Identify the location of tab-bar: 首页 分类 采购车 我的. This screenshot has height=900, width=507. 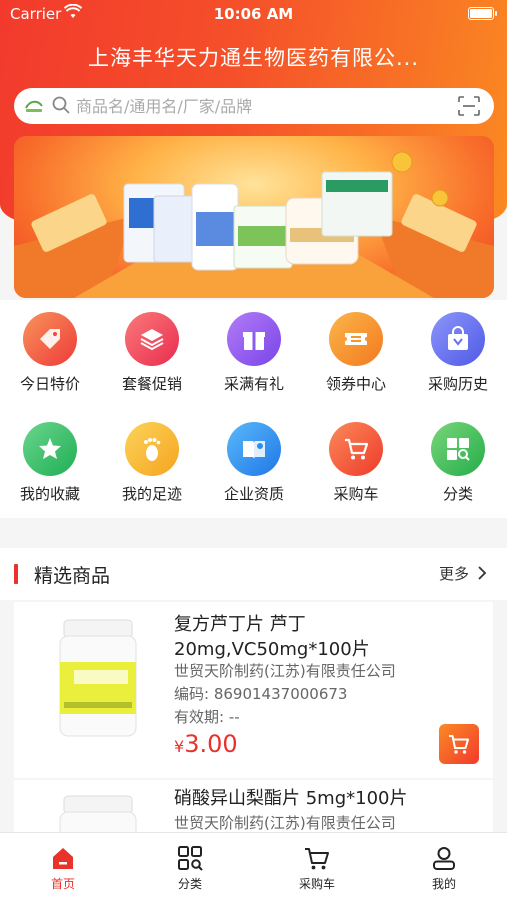
(253, 866).